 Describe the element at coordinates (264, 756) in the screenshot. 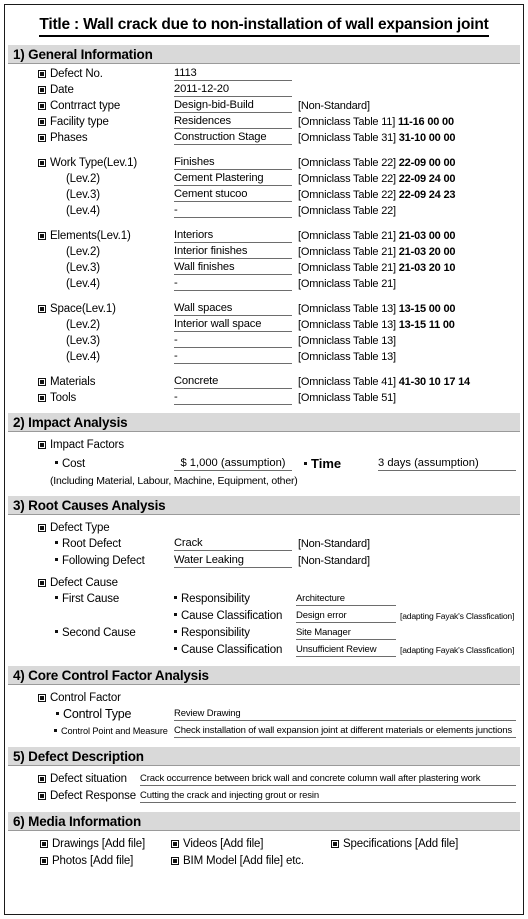

I see `section-header-defect-description: 5) Defect Description` at that location.